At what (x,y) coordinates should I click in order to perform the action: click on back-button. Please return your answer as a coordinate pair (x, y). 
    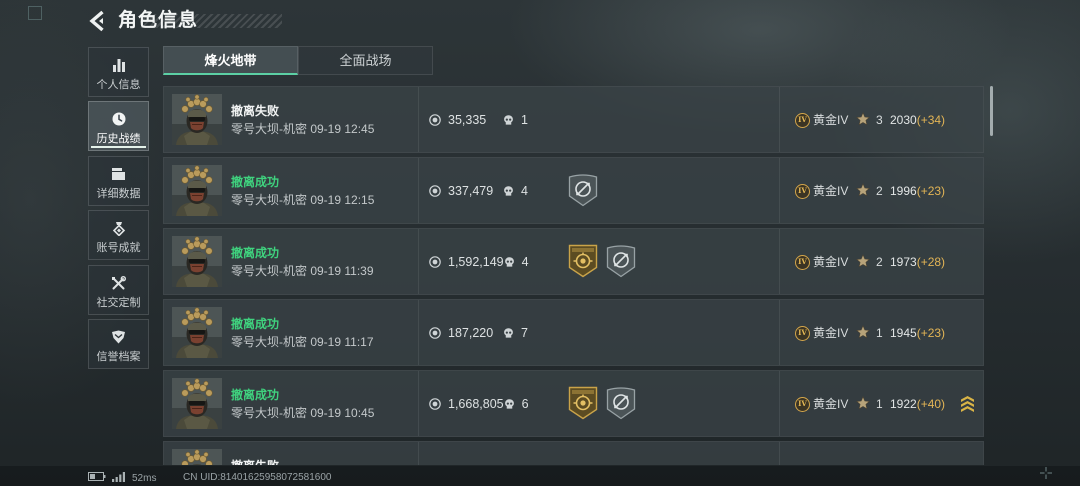
    Looking at the image, I should click on (98, 21).